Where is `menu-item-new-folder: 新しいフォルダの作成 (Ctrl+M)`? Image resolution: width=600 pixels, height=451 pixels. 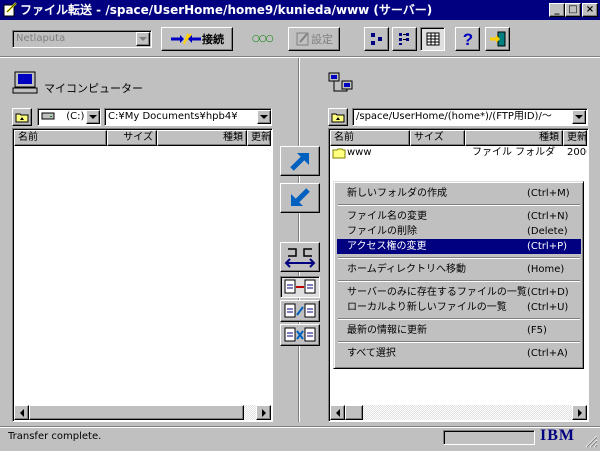 menu-item-new-folder: 新しいフォルダの作成 (Ctrl+M) is located at coordinates (459, 193).